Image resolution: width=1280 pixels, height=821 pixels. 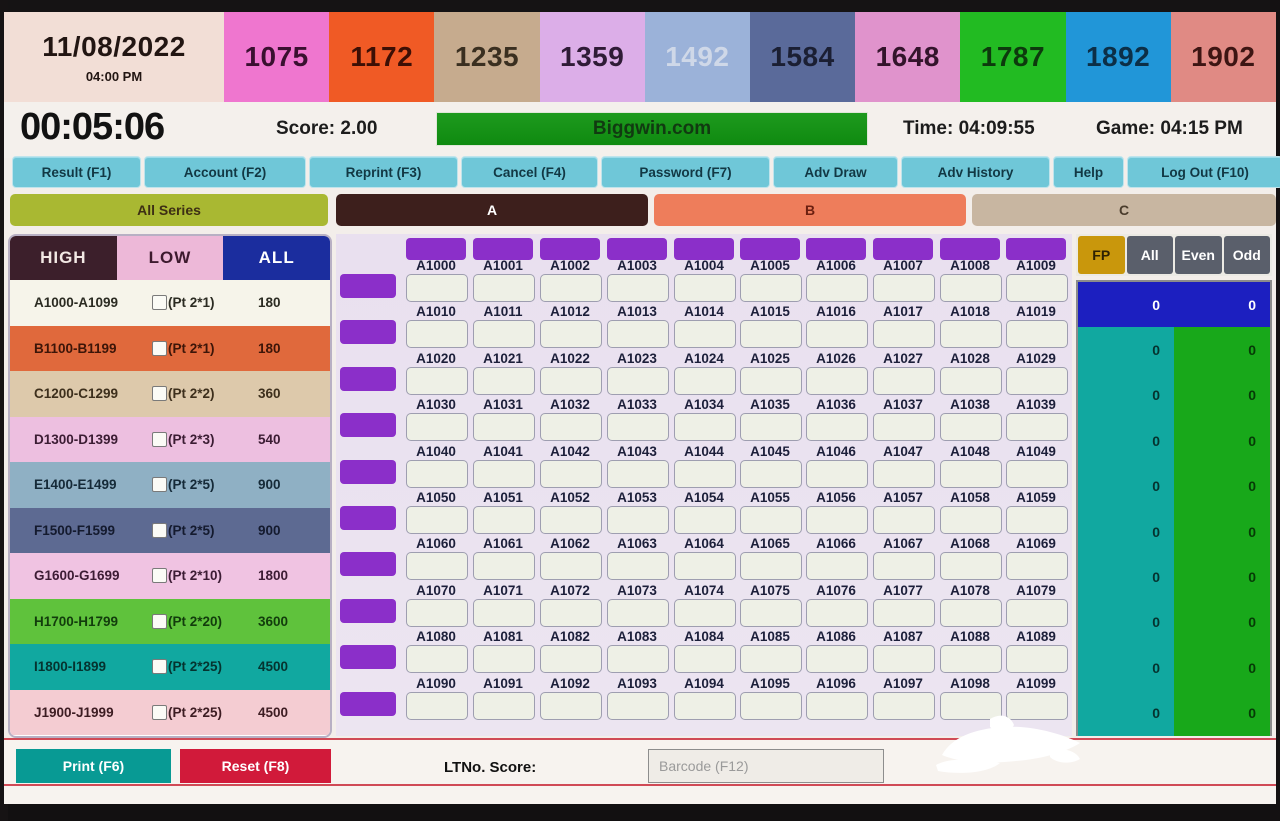 I want to click on function-button-result-f1: Result (F1), so click(x=76, y=172).